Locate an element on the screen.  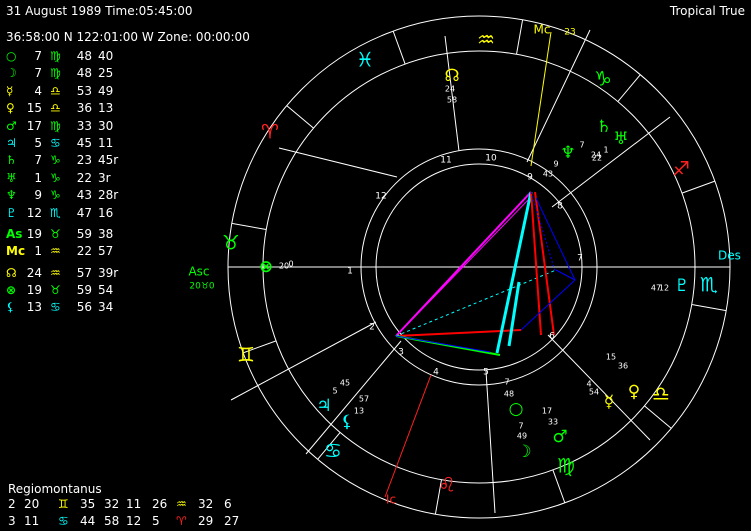
cancer-icon: ♋ is located at coordinates (333, 451).